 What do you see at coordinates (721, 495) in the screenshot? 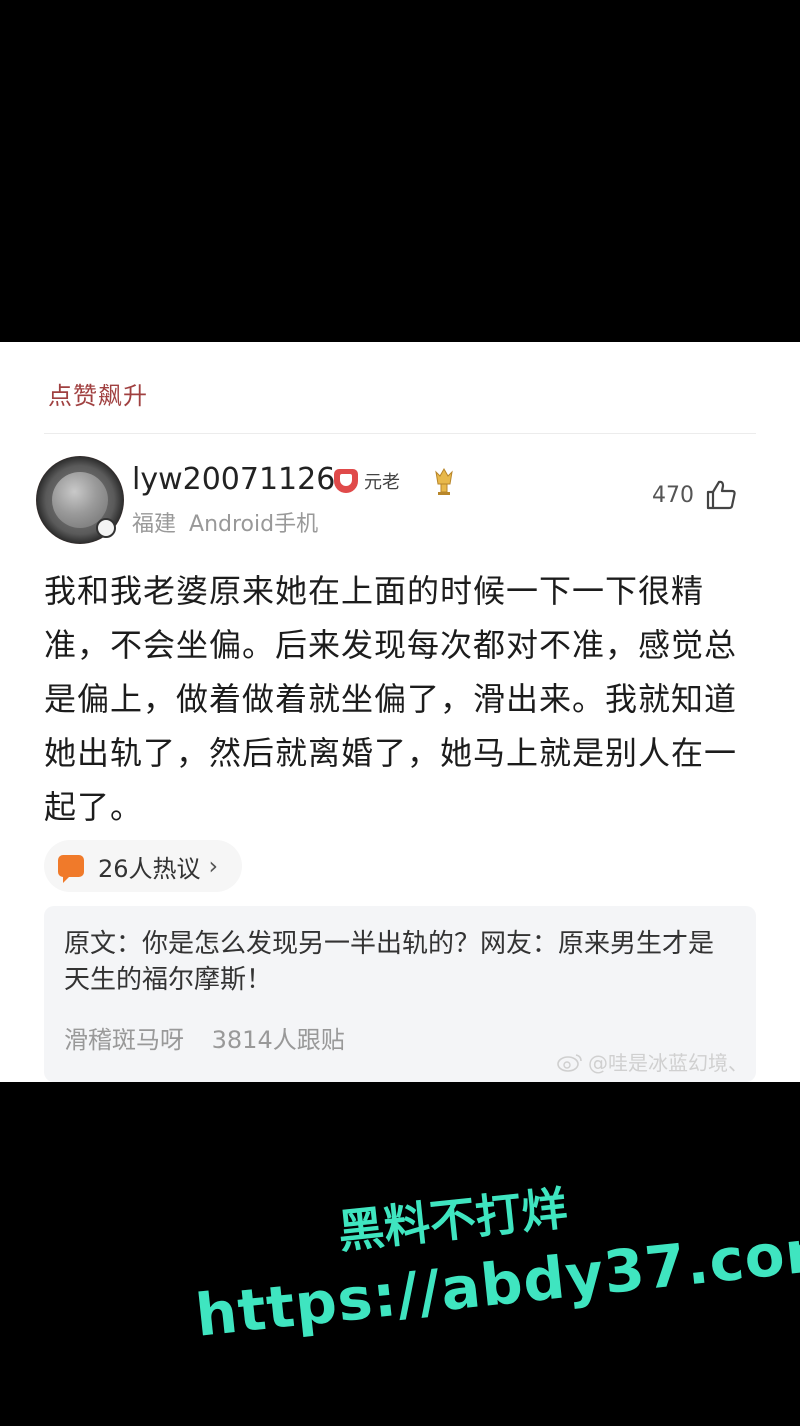
I see `thumbs-up-icon` at bounding box center [721, 495].